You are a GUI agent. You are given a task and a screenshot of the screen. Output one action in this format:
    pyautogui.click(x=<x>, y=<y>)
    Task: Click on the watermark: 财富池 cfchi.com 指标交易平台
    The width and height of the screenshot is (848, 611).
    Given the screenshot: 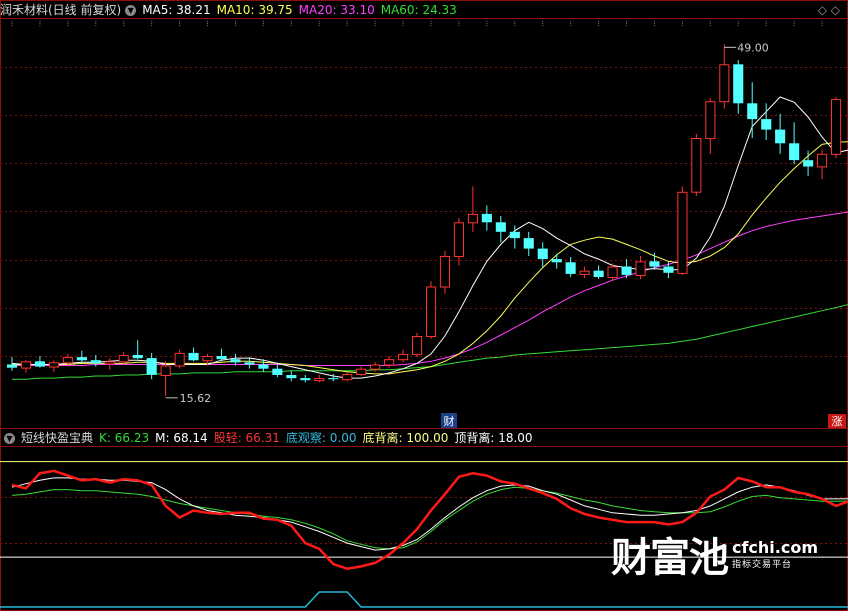 What is the action you would take?
    pyautogui.click(x=714, y=554)
    